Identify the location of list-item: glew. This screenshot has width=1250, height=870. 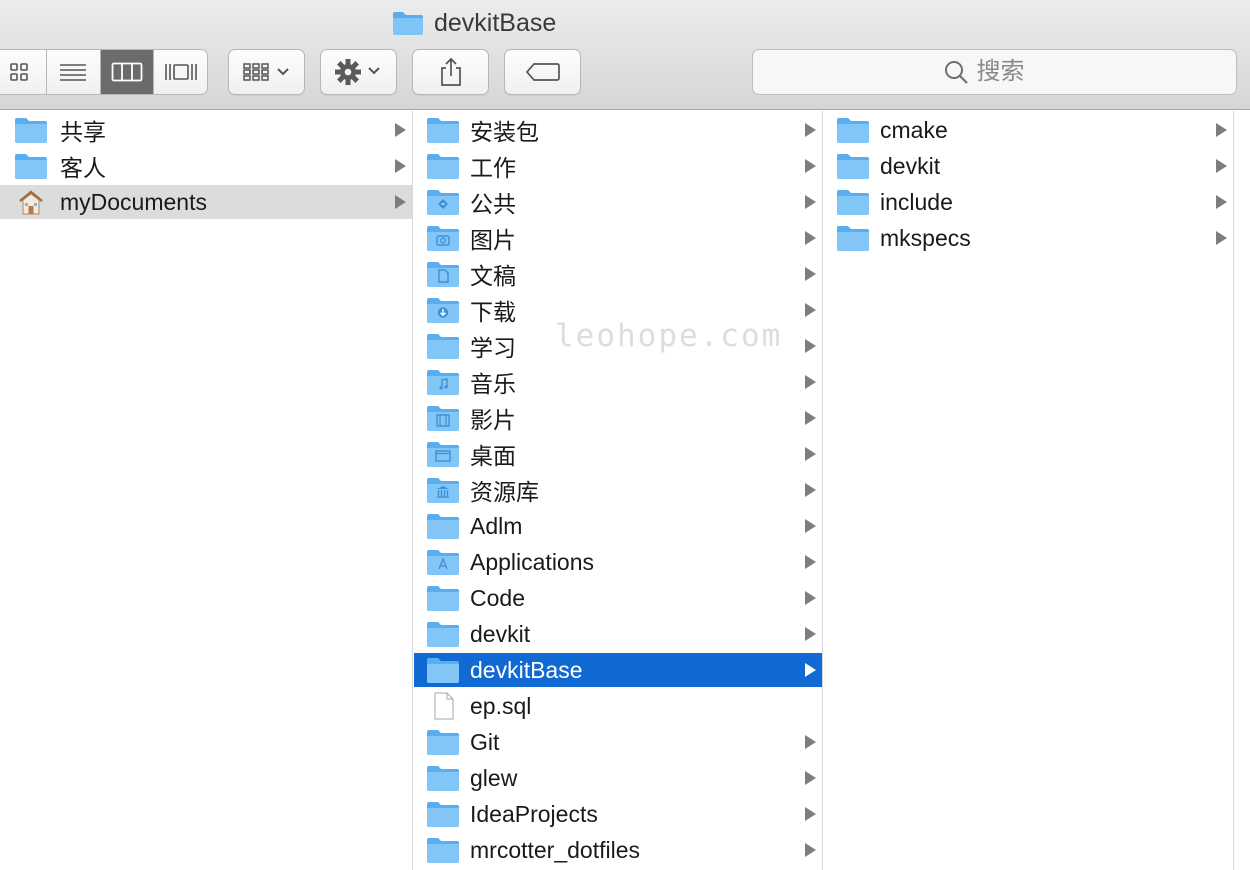
(618, 778).